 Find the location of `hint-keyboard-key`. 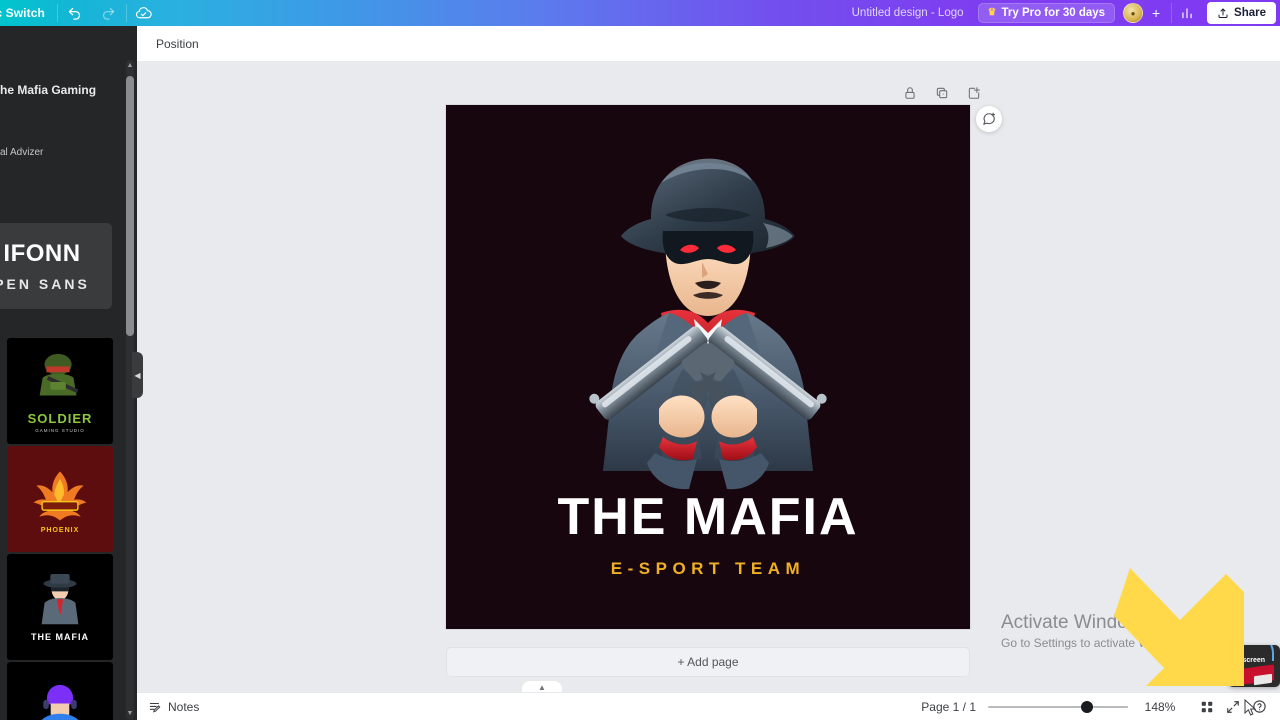

hint-keyboard-key is located at coordinates (1263, 679).